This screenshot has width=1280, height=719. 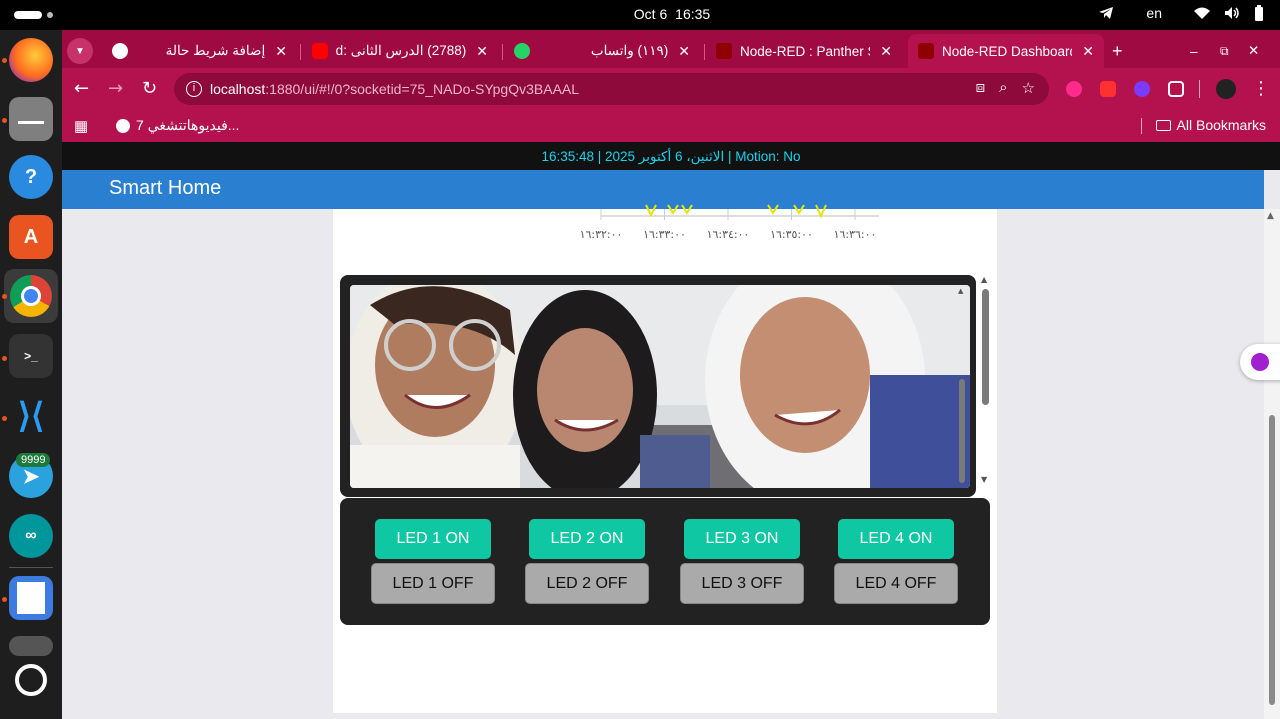 What do you see at coordinates (671, 126) in the screenshot?
I see `bookmarks-bar: ▦ 7 فيديوهاتتشغي... All Bookmarks` at bounding box center [671, 126].